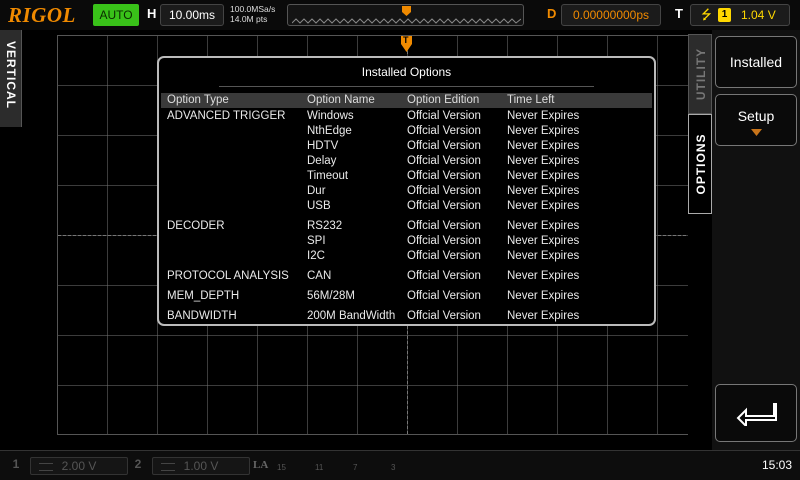 Image resolution: width=800 pixels, height=480 pixels. I want to click on table-row: USB Offcial Version Never Expires, so click(406, 206).